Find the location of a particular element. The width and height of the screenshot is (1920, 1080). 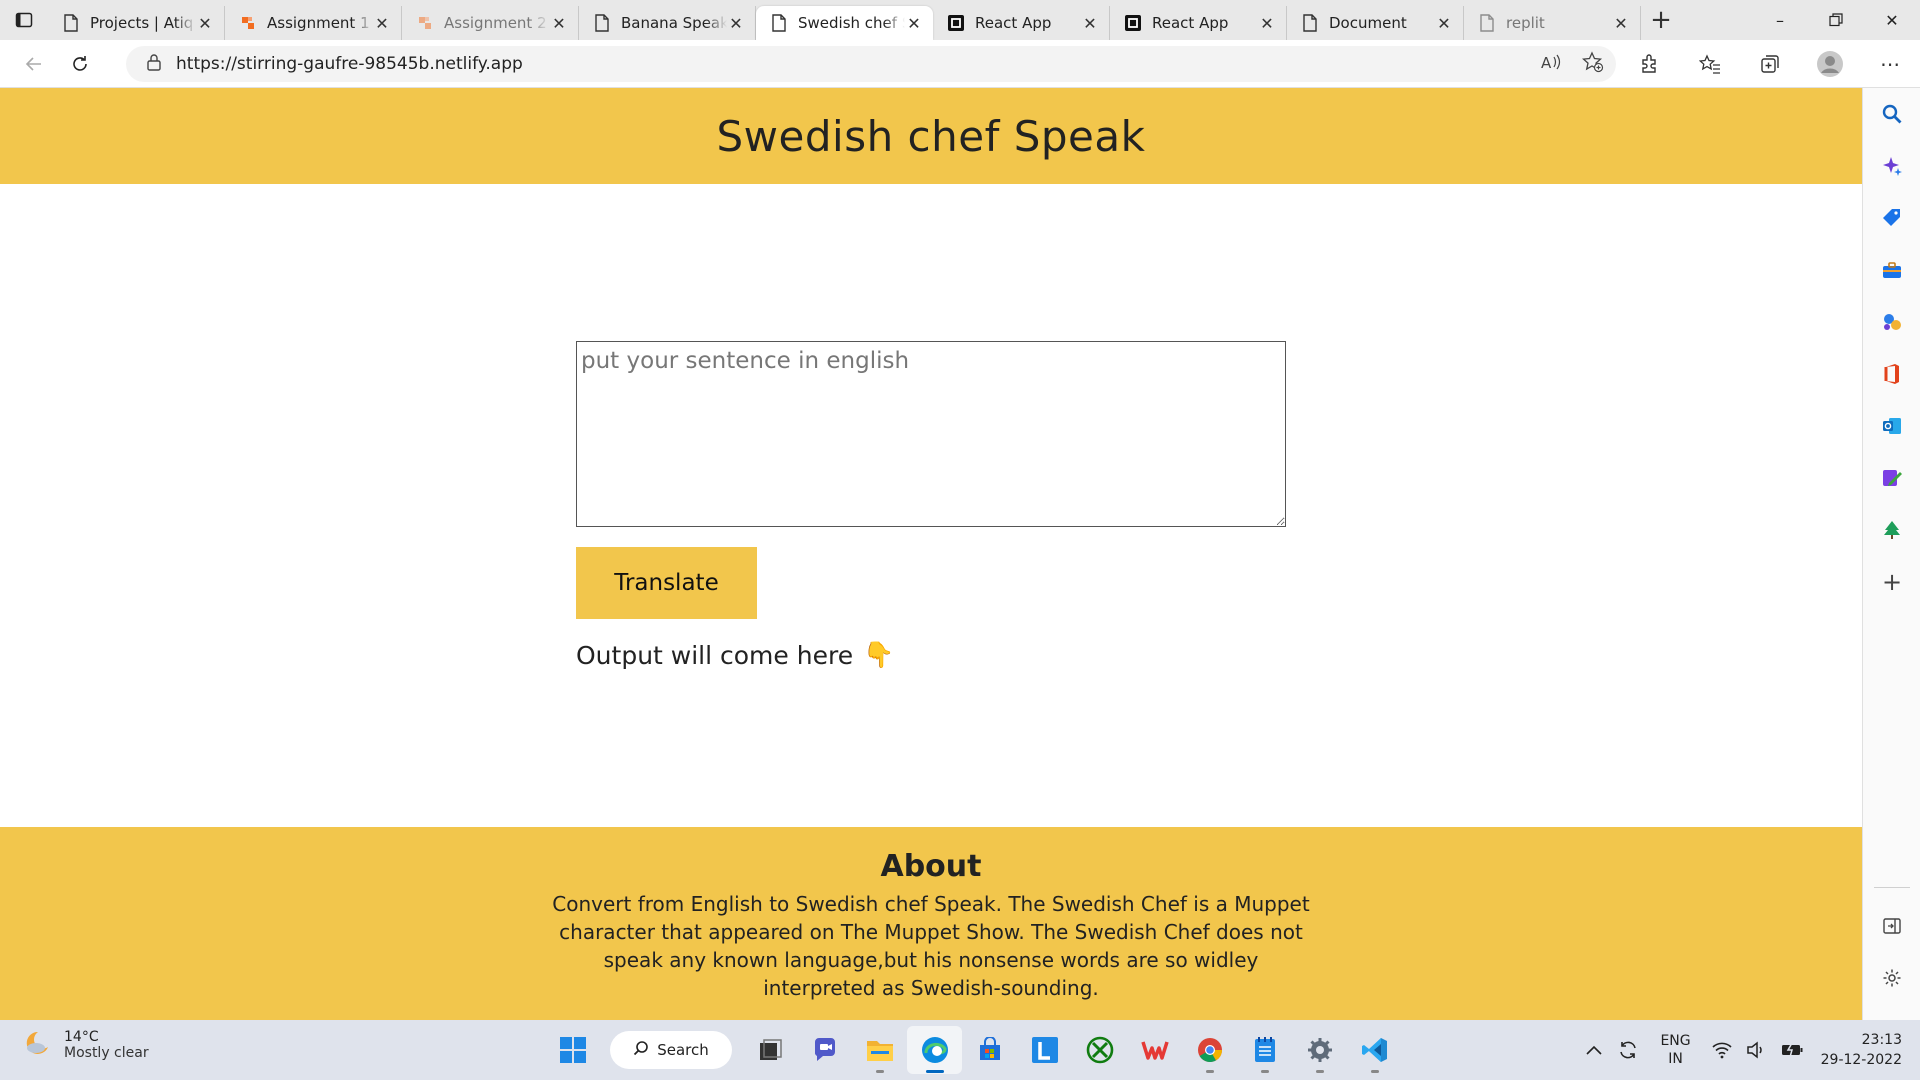

show-hidden-icons-chevron-up-icon is located at coordinates (1594, 1050).